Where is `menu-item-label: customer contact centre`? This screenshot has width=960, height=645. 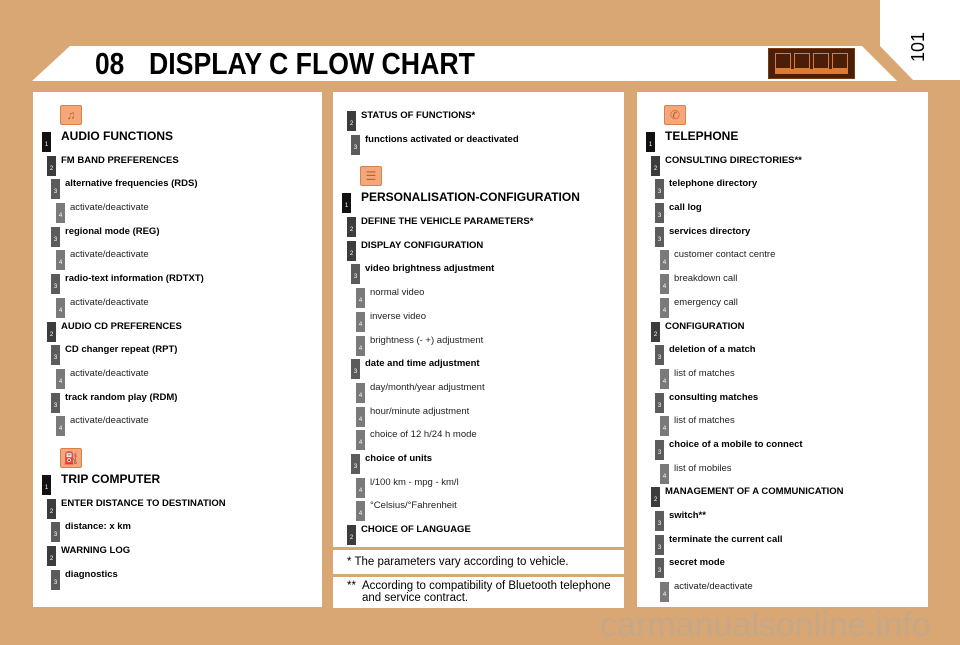
menu-item-label: customer contact centre is located at coordinates (725, 255).